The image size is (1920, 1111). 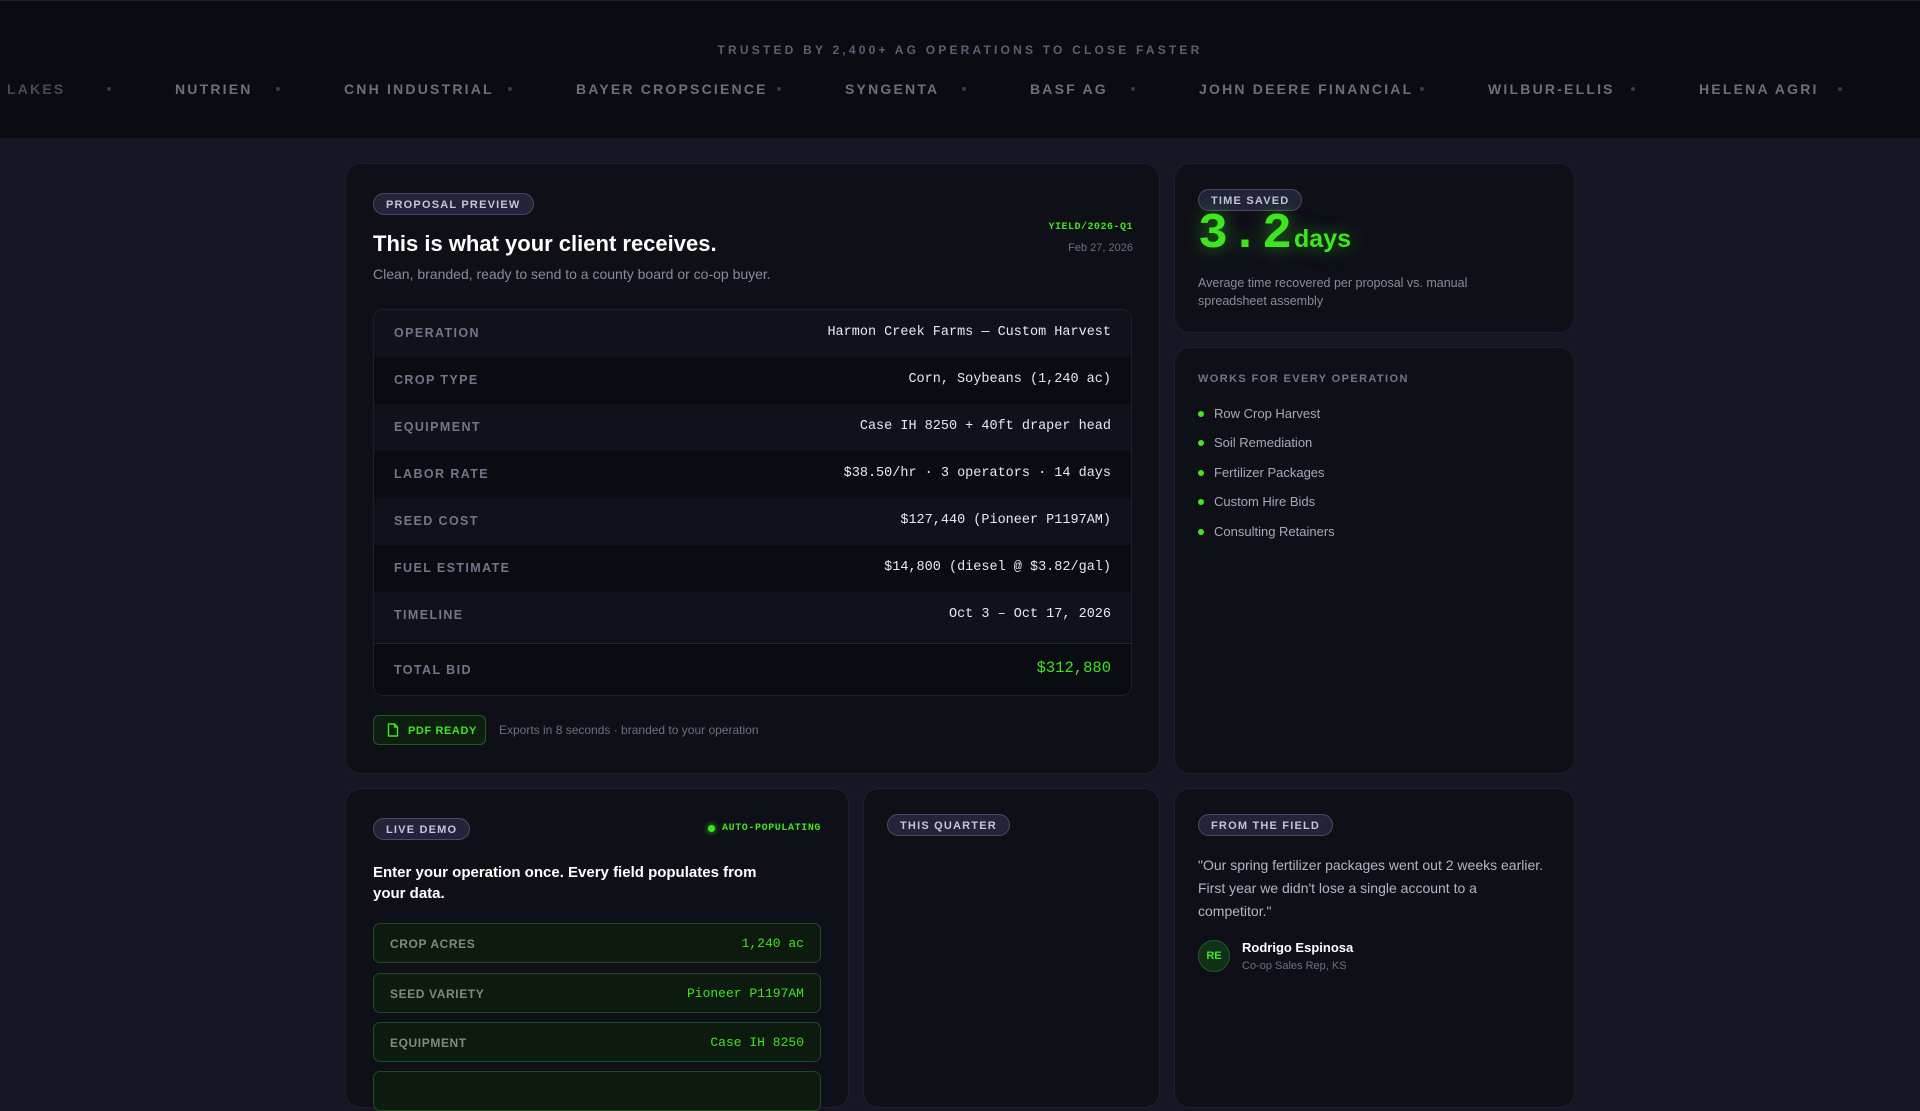 What do you see at coordinates (752, 669) in the screenshot?
I see `total-row: TOTAL BID $312,880` at bounding box center [752, 669].